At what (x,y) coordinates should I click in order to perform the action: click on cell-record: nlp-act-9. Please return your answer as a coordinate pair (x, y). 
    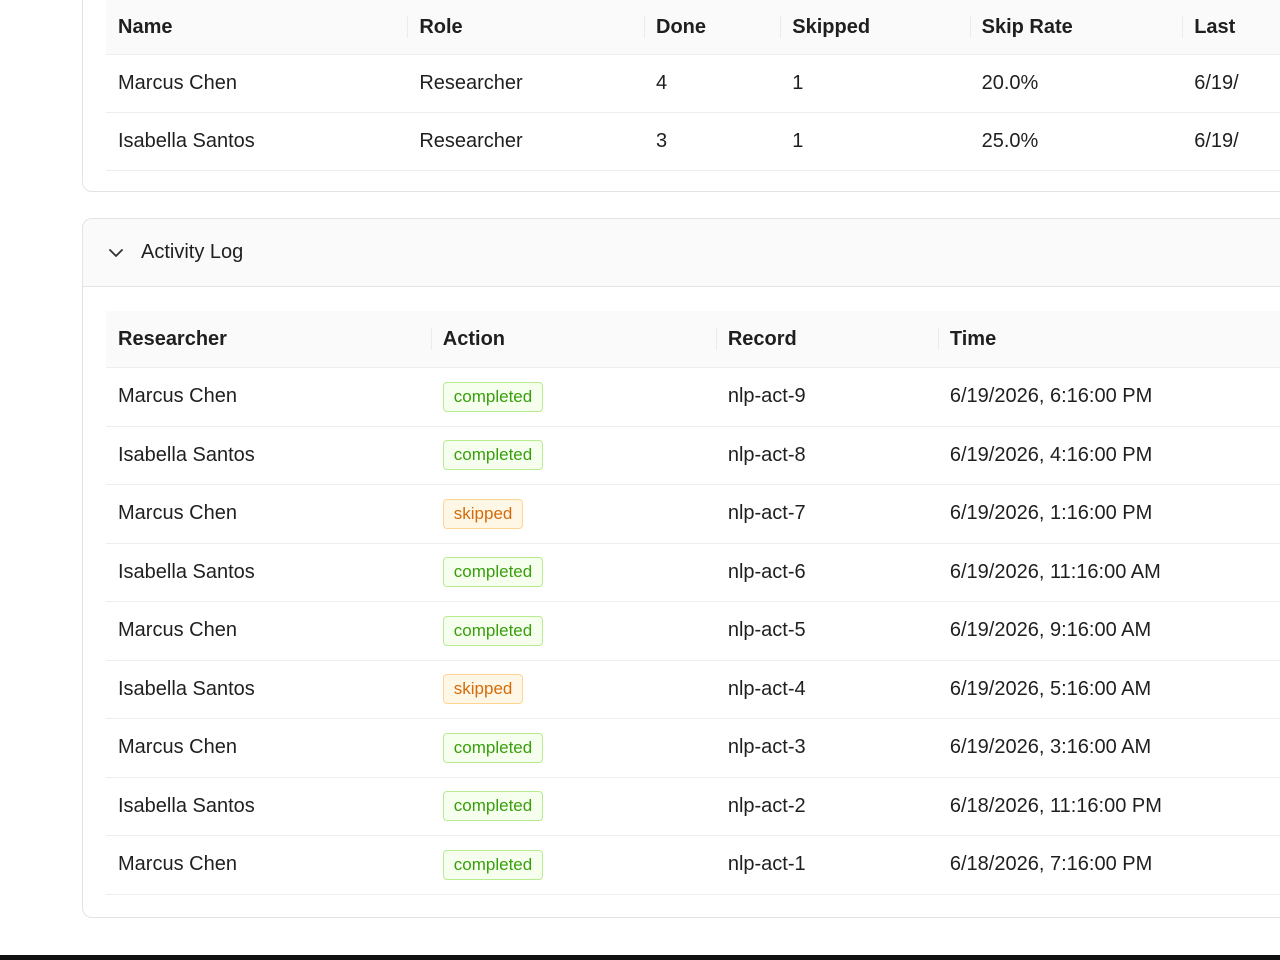
    Looking at the image, I should click on (826, 397).